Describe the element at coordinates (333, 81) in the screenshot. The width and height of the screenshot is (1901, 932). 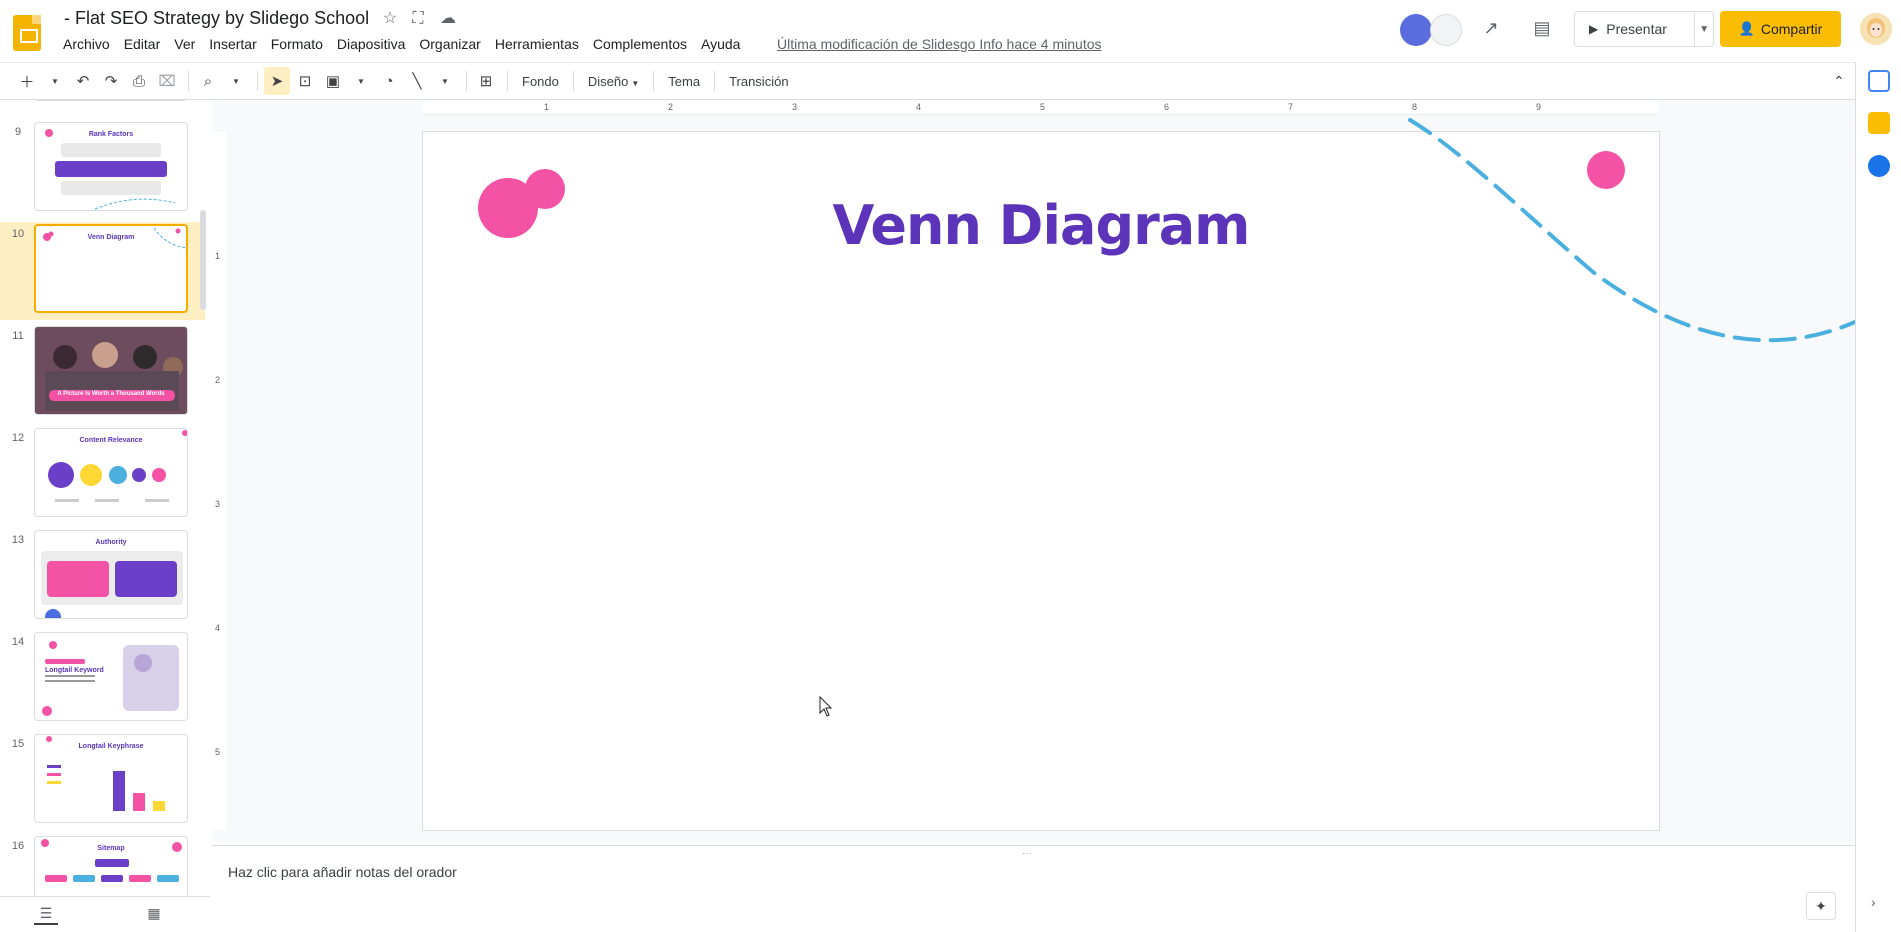
I see `image-icon: ▣` at that location.